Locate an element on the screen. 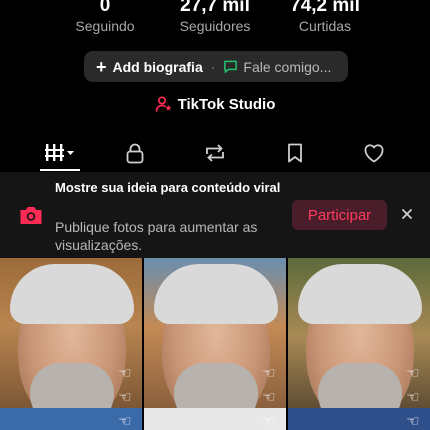 The width and height of the screenshot is (430, 430). followers-stat: 27,7 mil Seguidores is located at coordinates (215, 17).